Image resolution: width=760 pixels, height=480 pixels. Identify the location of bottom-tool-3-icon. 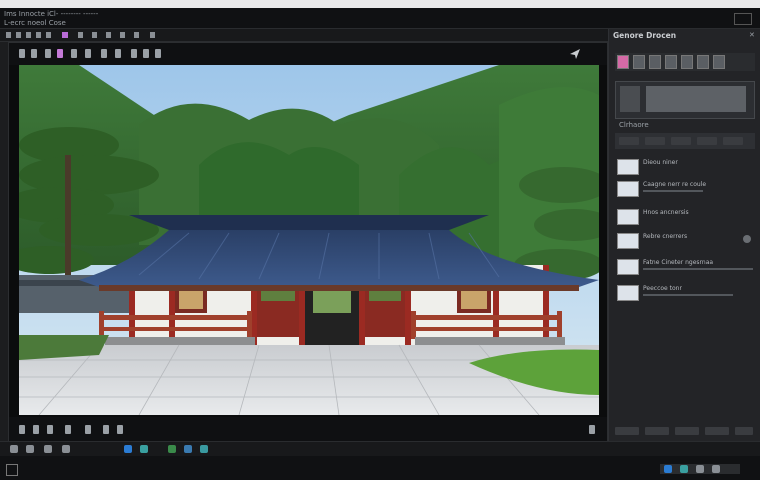
(50, 429).